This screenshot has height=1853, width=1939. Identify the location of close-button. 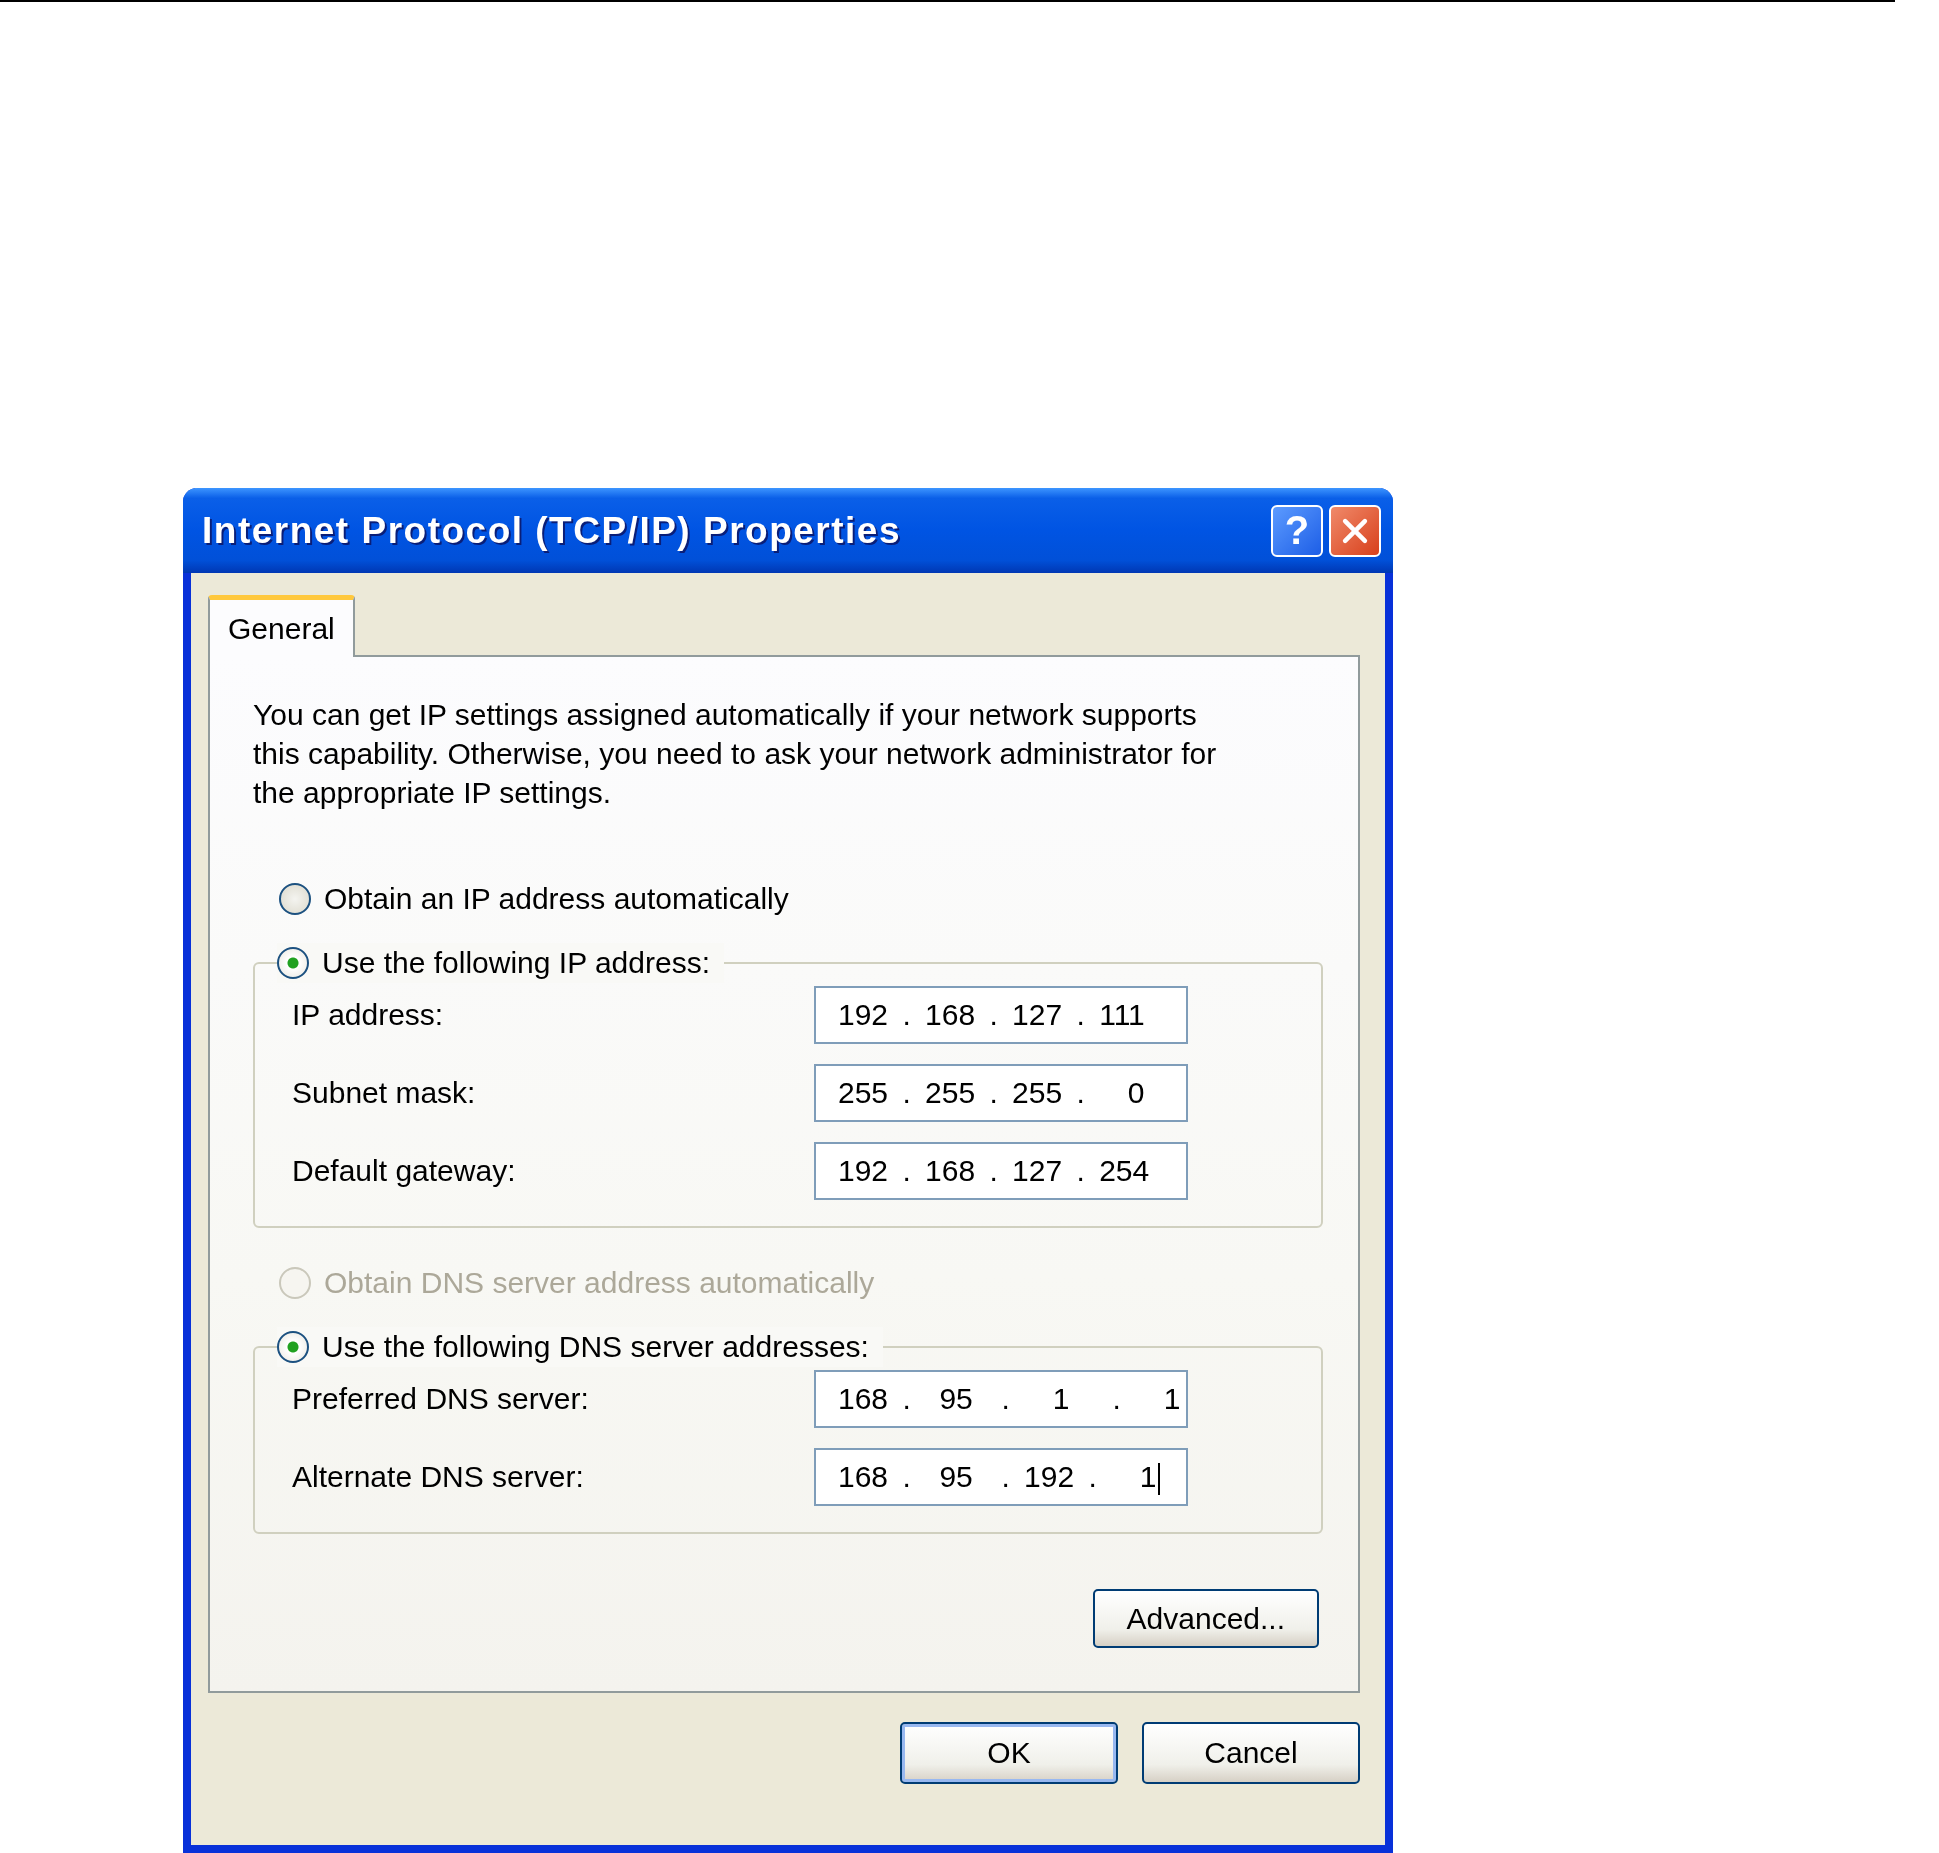
(1355, 530).